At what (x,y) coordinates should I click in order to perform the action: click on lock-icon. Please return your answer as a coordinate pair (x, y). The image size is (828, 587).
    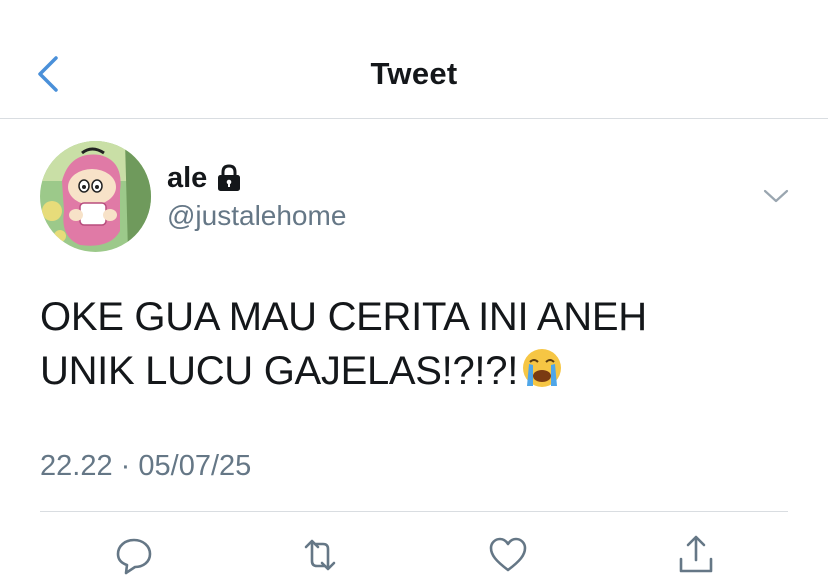
    Looking at the image, I should click on (229, 177).